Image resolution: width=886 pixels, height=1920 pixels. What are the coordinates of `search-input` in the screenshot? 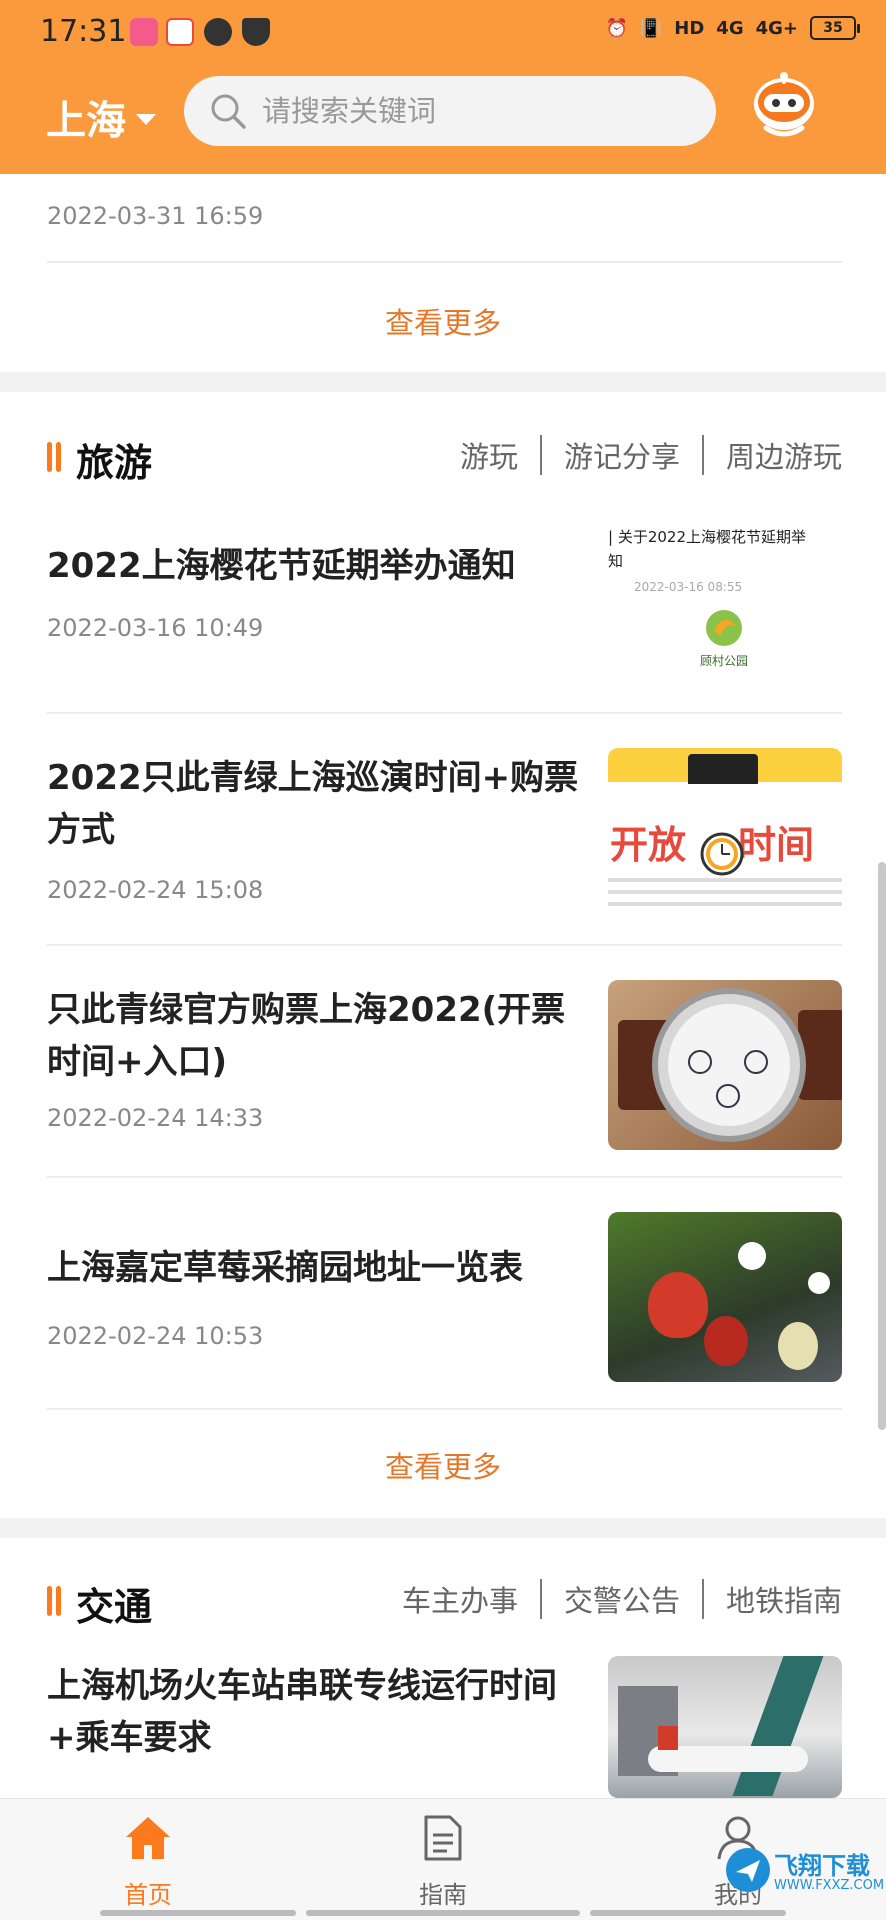 It's located at (472, 111).